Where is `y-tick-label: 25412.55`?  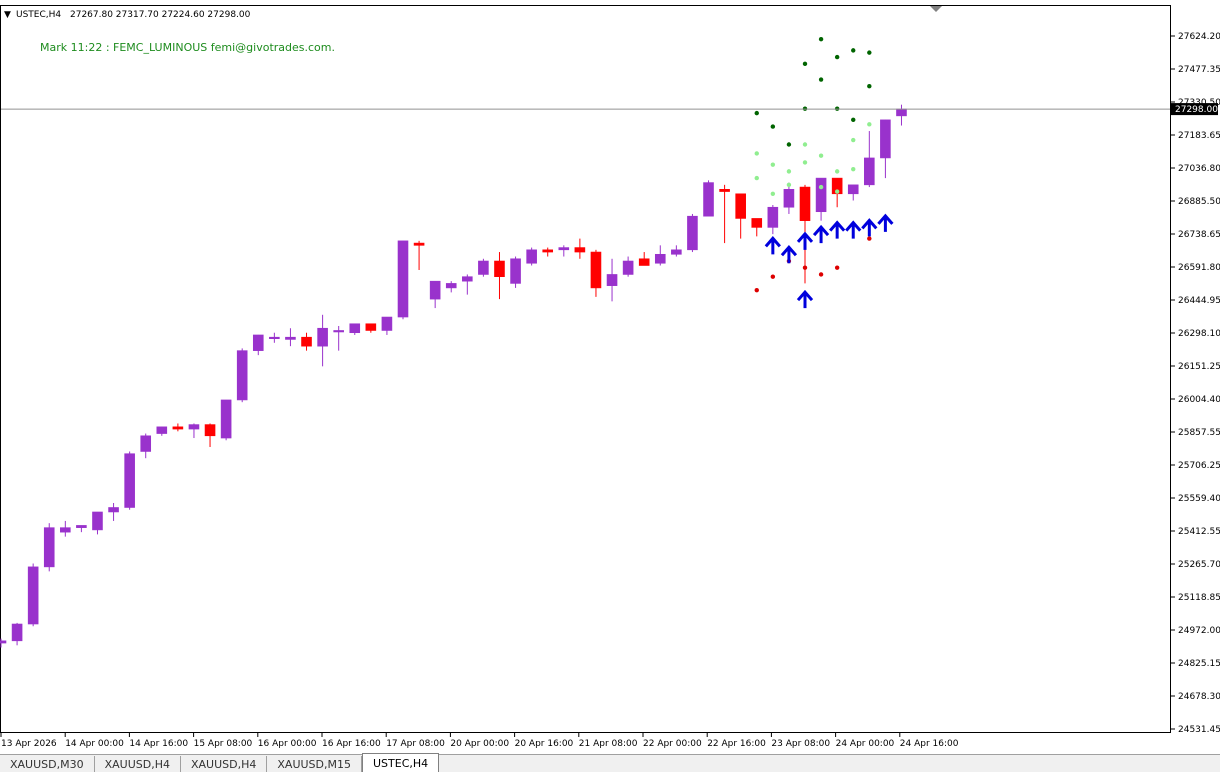 y-tick-label: 25412.55 is located at coordinates (1199, 532).